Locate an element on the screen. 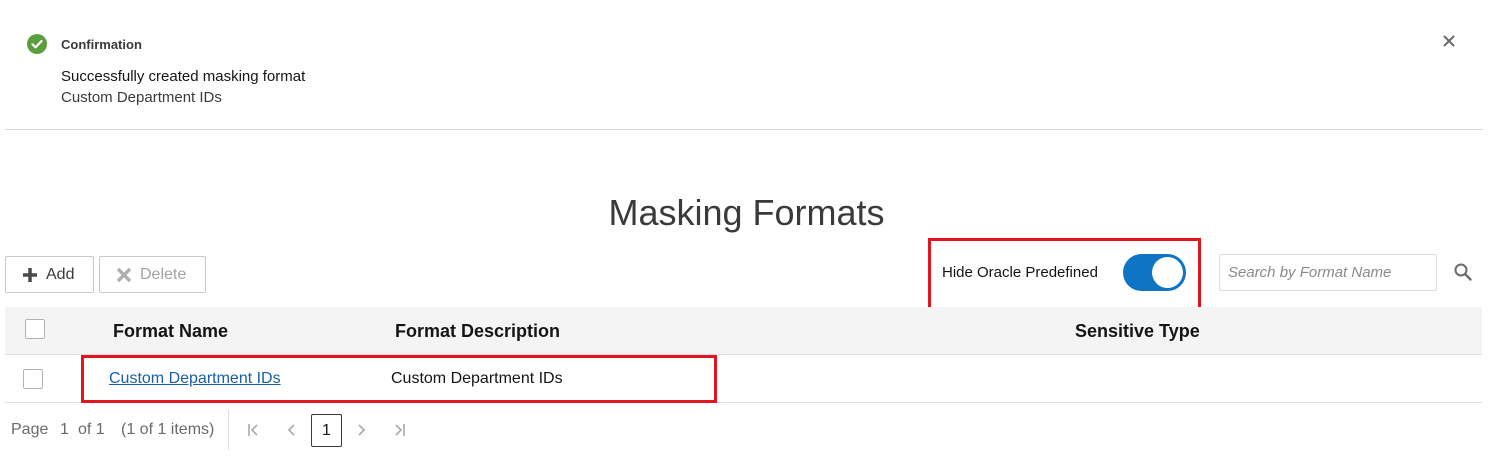  add-button: Add is located at coordinates (49, 274).